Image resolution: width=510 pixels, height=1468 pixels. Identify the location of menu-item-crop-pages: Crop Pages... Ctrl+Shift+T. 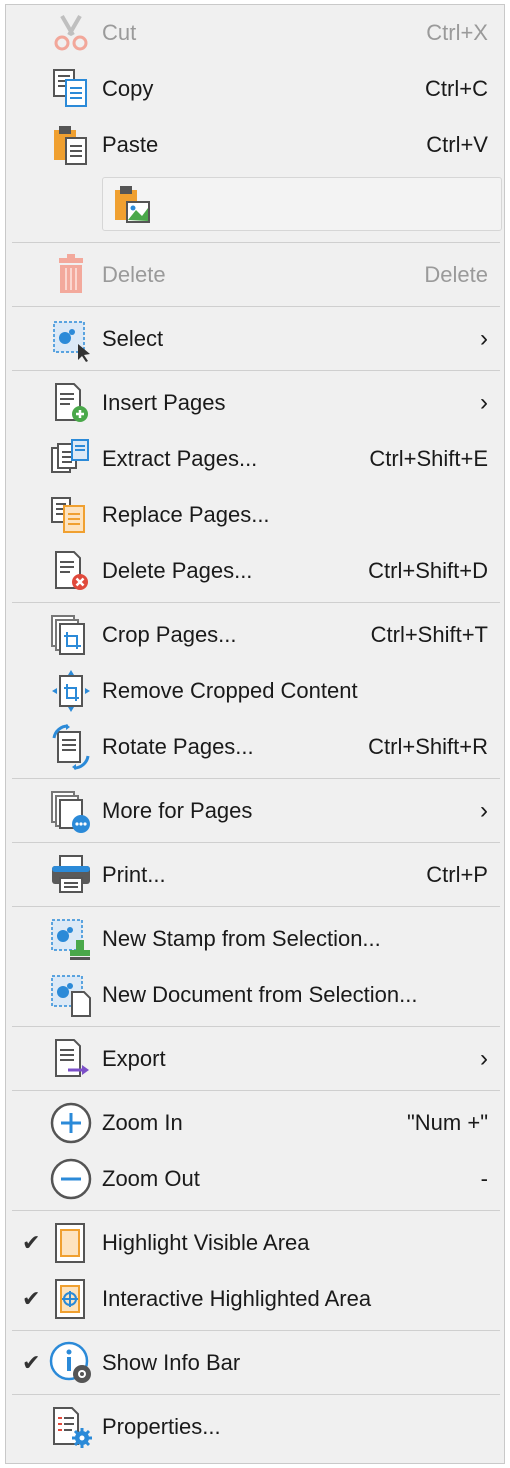
(255, 635).